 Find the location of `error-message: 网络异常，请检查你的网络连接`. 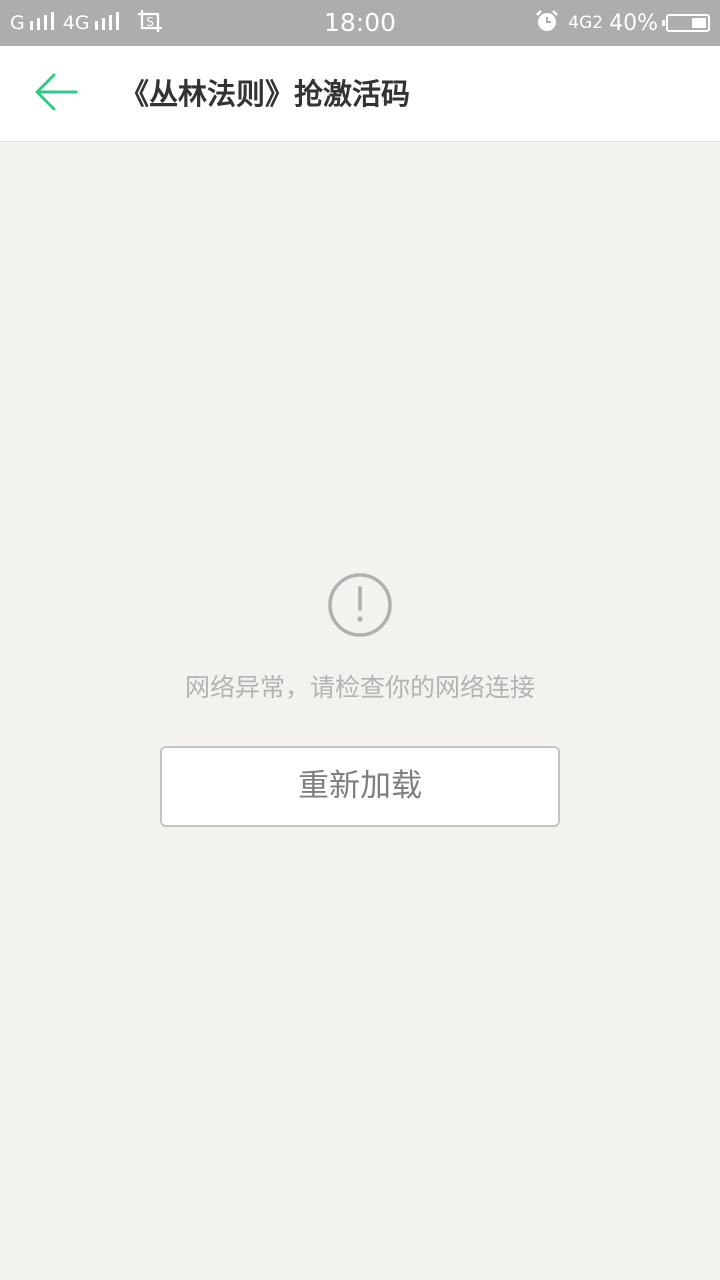

error-message: 网络异常，请检查你的网络连接 is located at coordinates (359, 687).